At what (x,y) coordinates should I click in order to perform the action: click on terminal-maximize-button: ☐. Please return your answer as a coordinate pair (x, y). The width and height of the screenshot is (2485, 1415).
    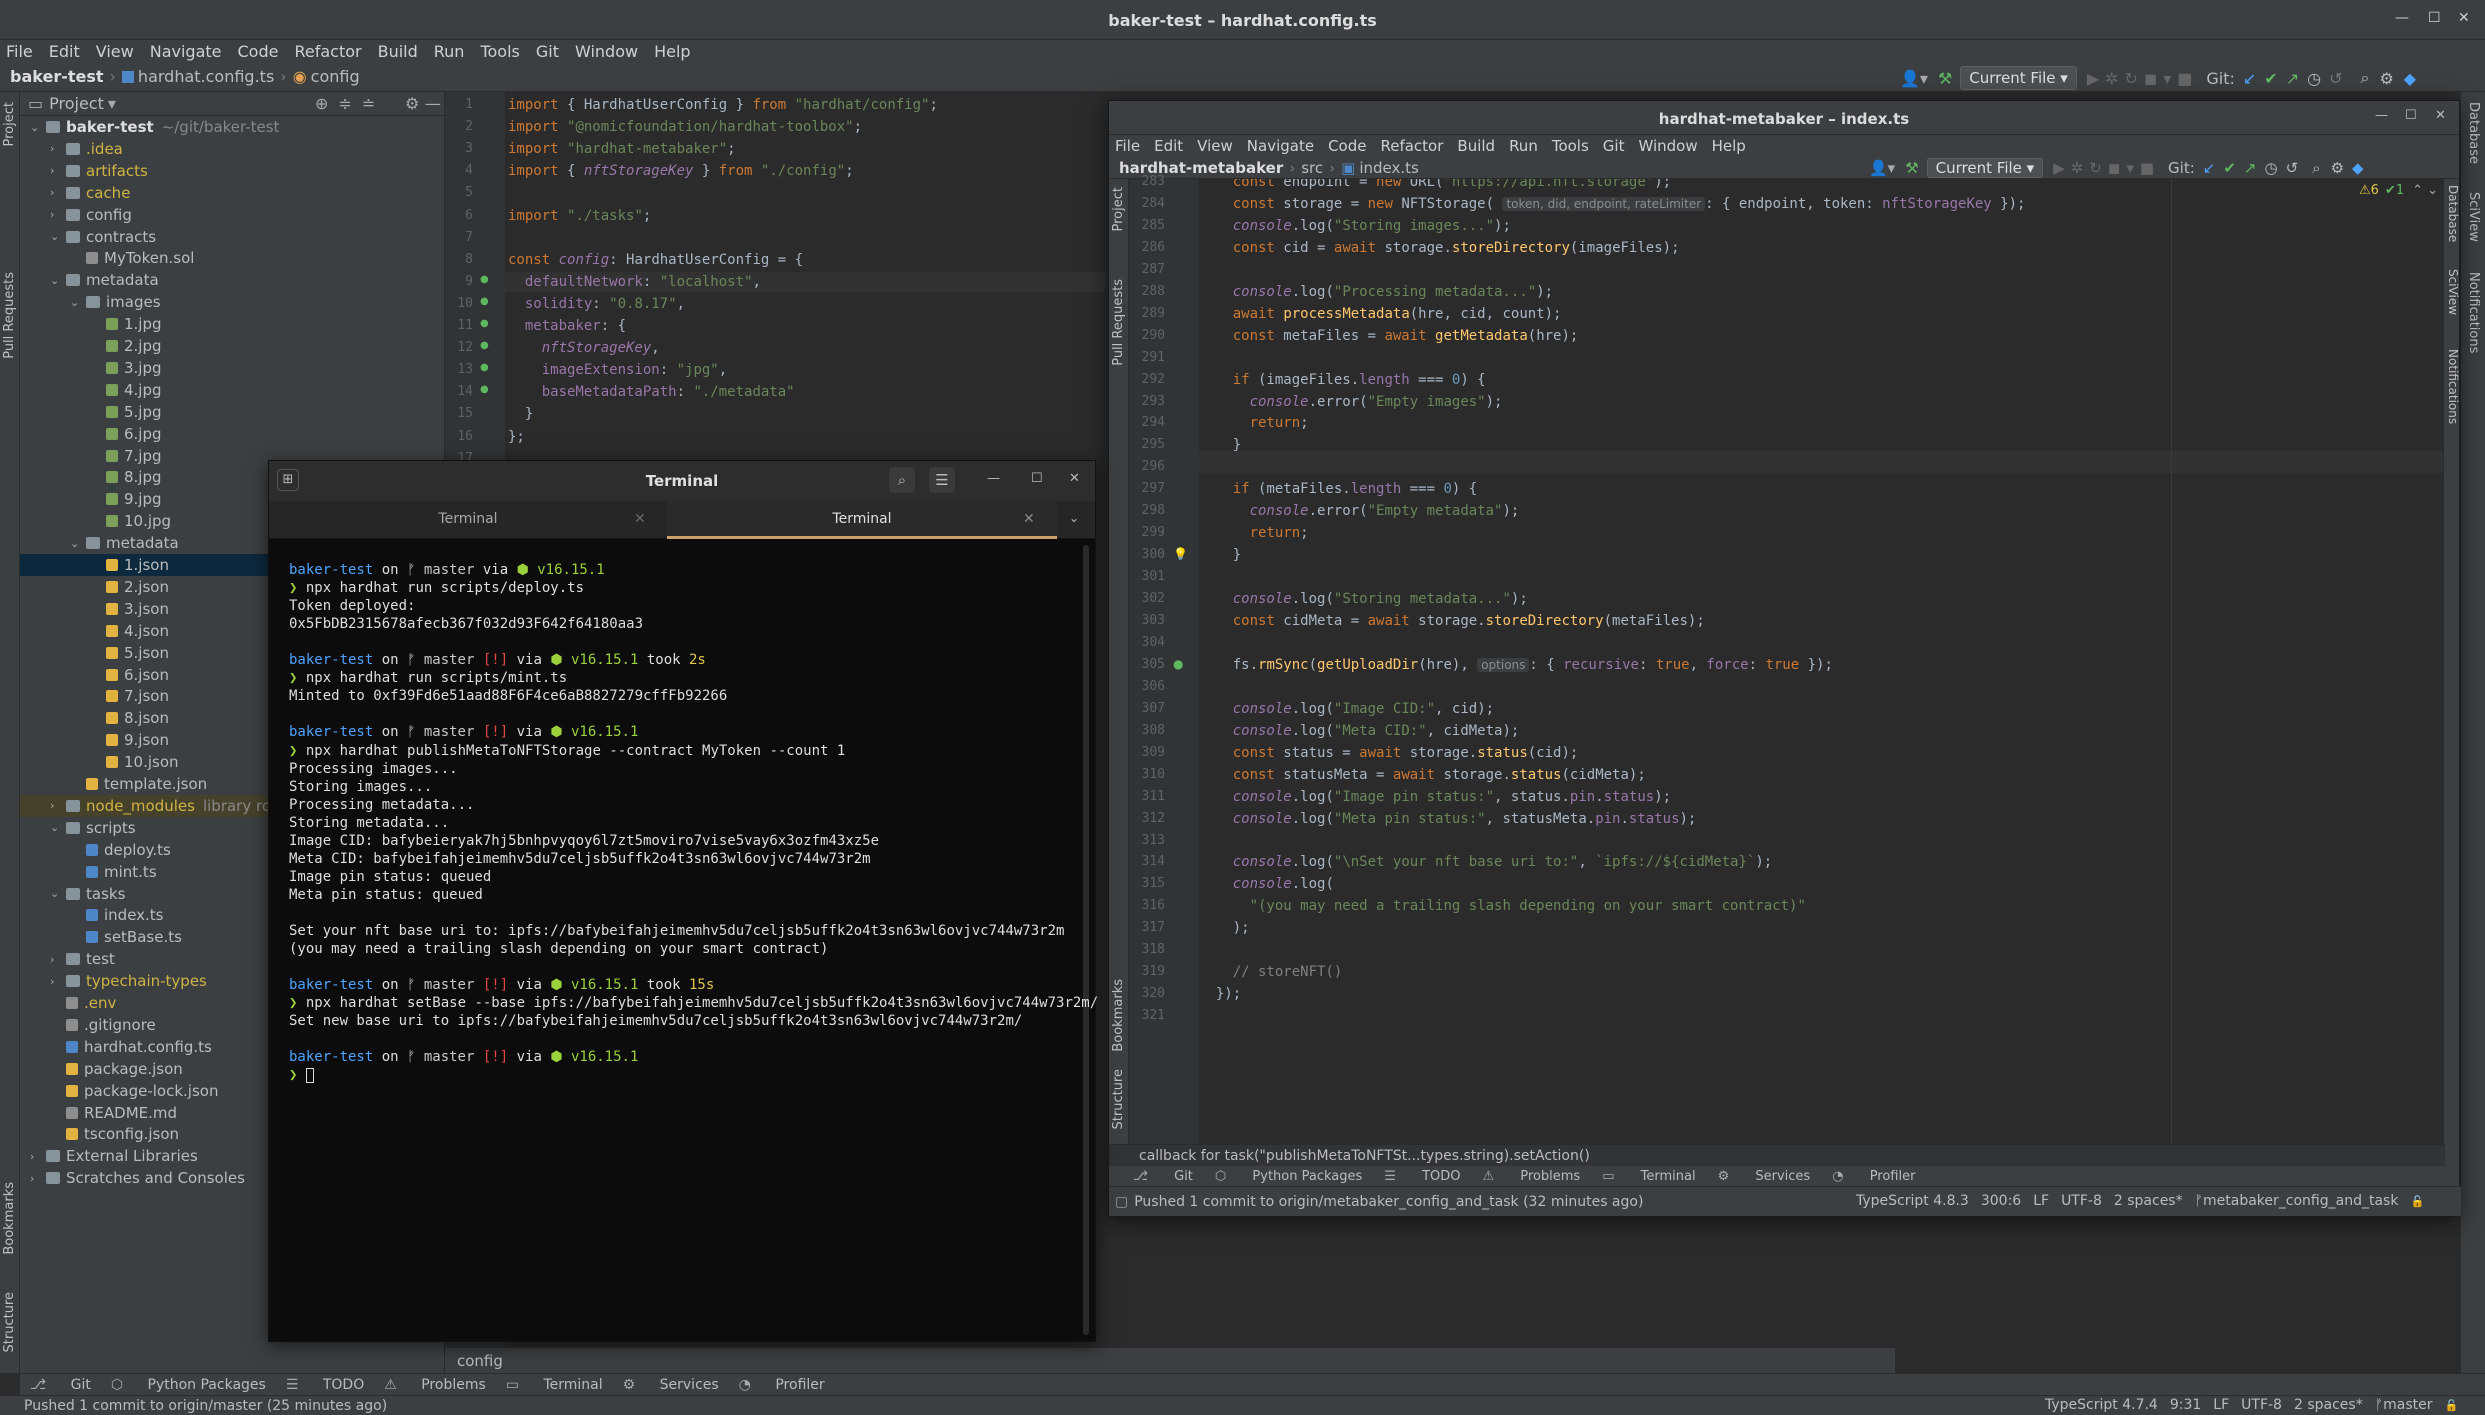
    Looking at the image, I should click on (1037, 478).